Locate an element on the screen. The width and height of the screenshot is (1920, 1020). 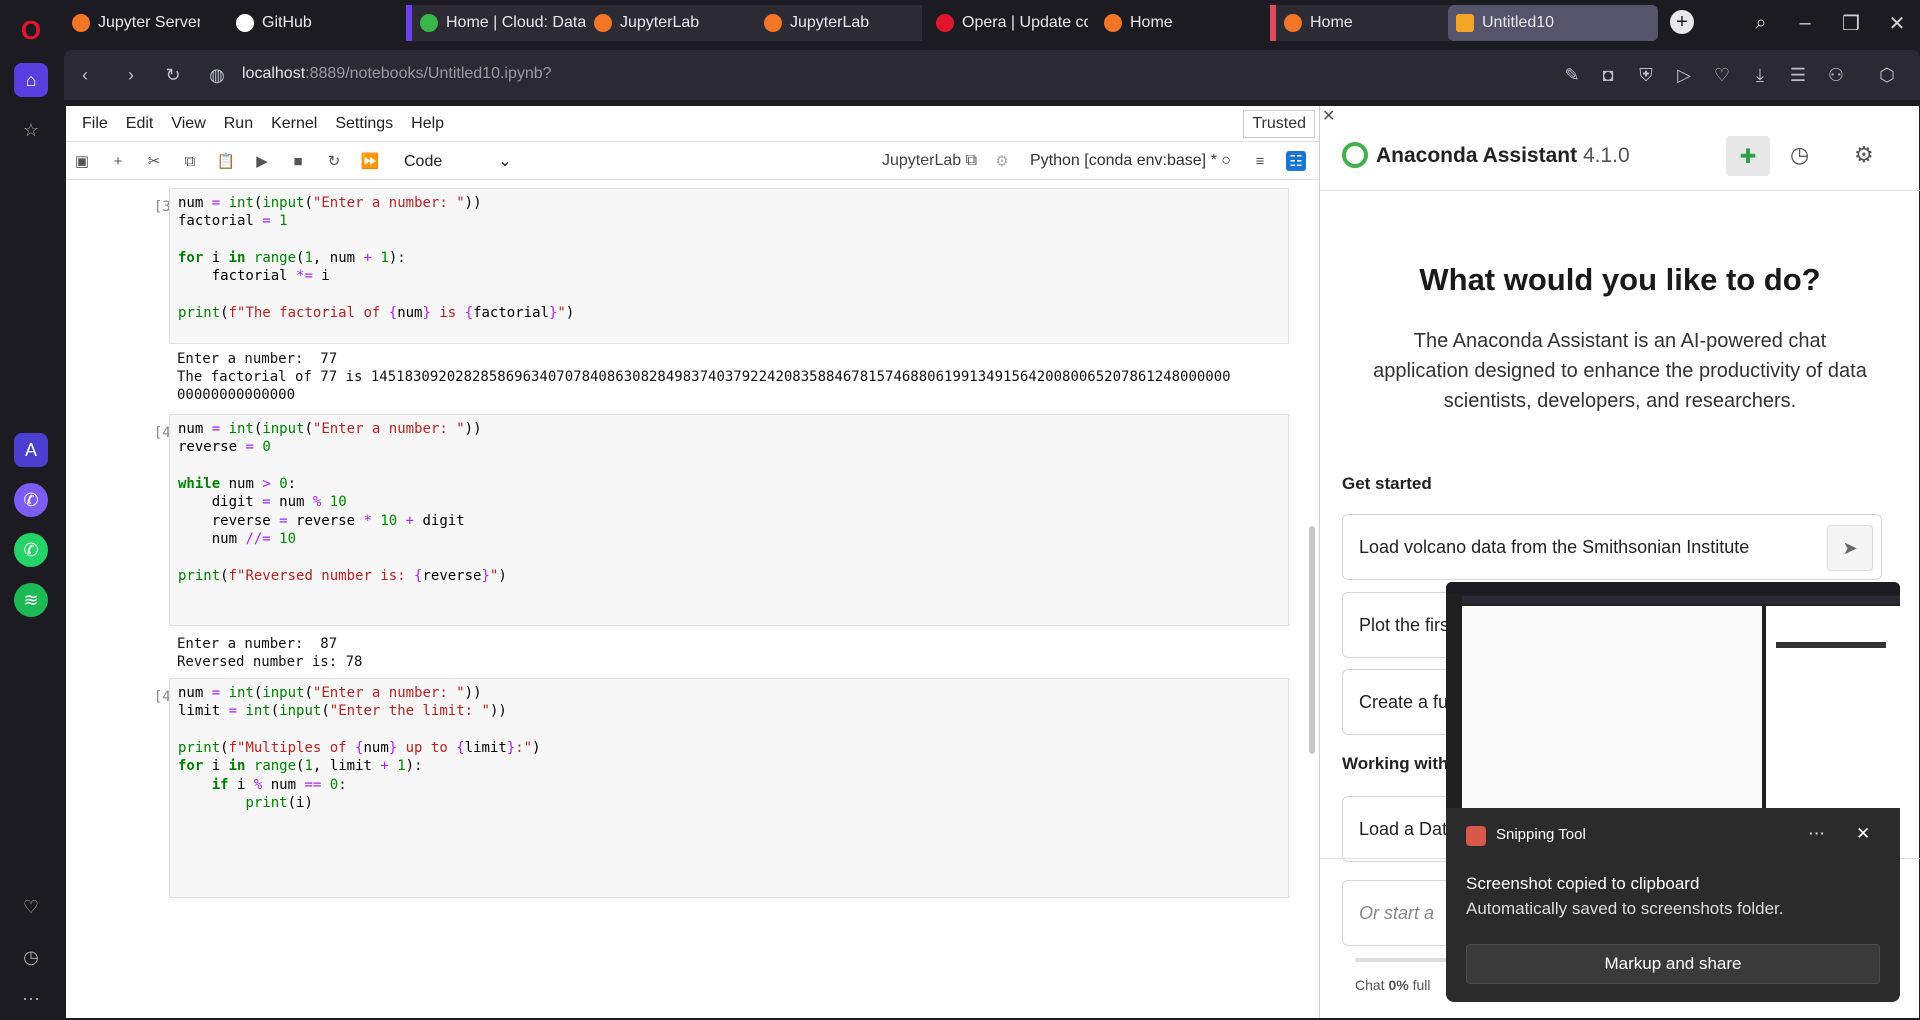
pinboard-icon: ☆ is located at coordinates (31, 130).